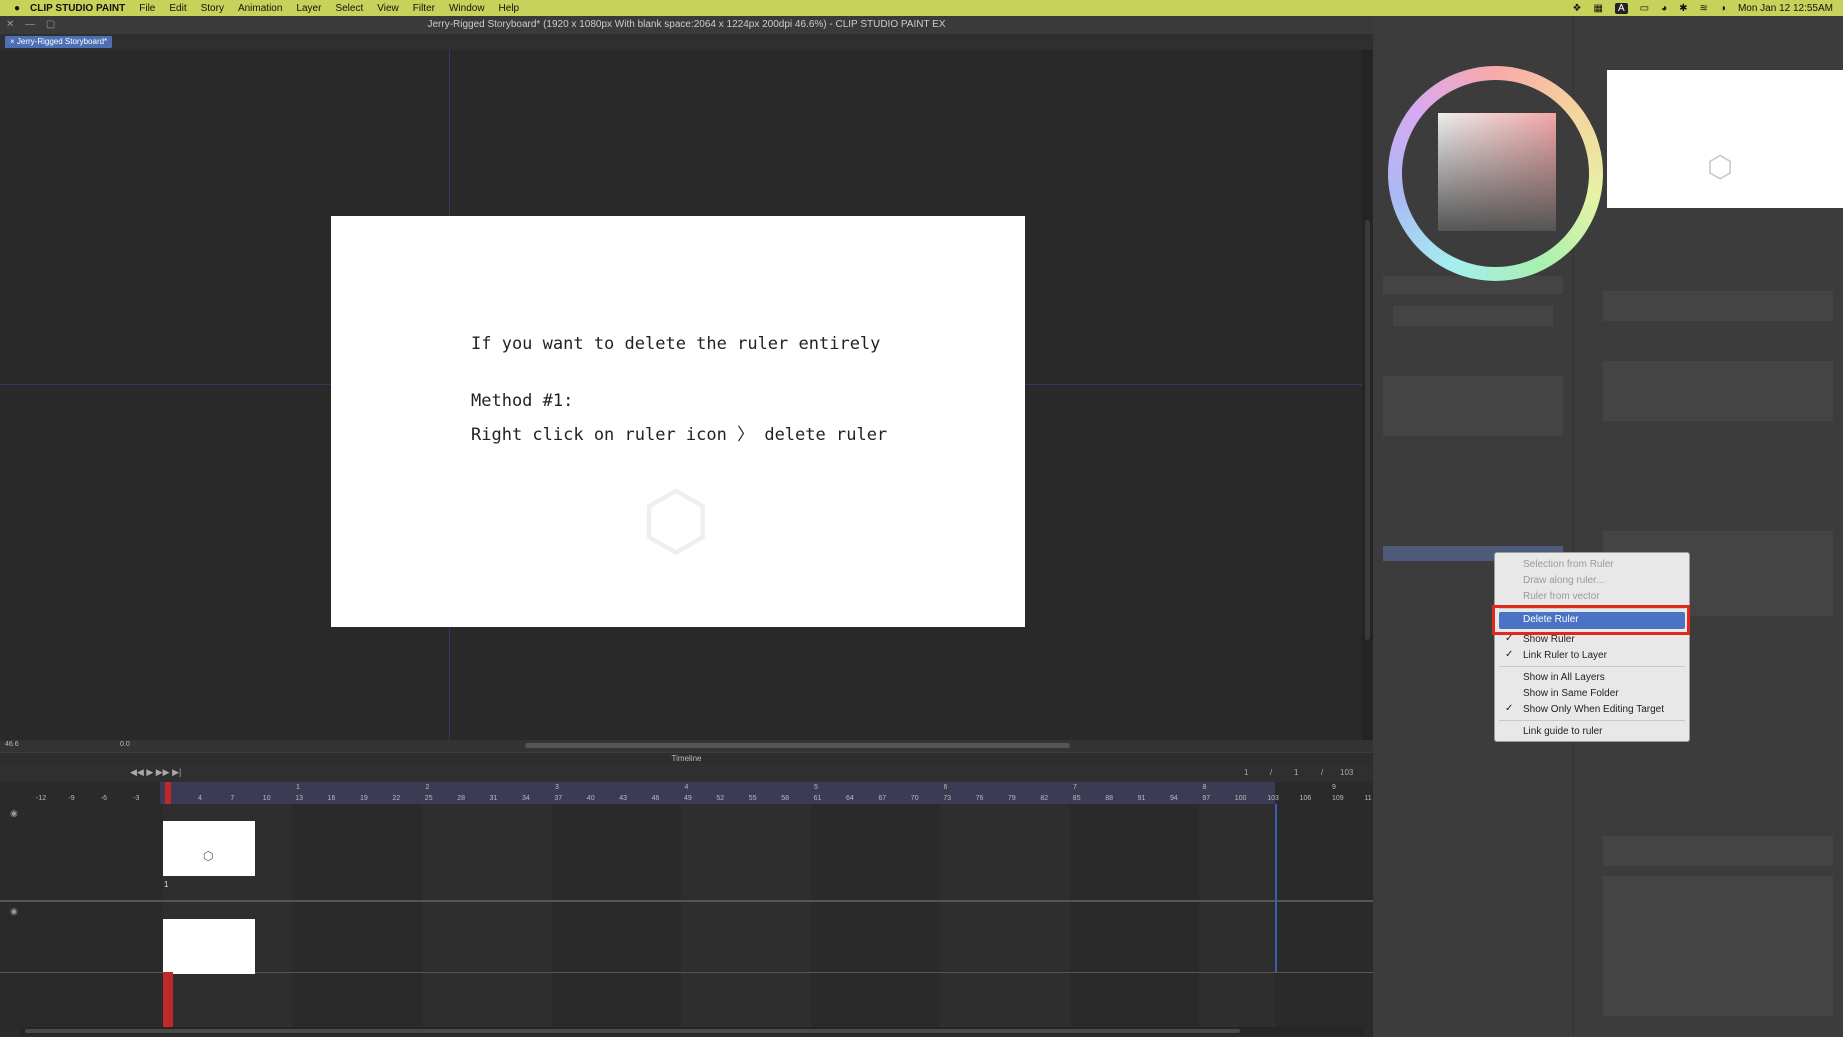 Image resolution: width=1843 pixels, height=1037 pixels. I want to click on end-marker, so click(1276, 888).